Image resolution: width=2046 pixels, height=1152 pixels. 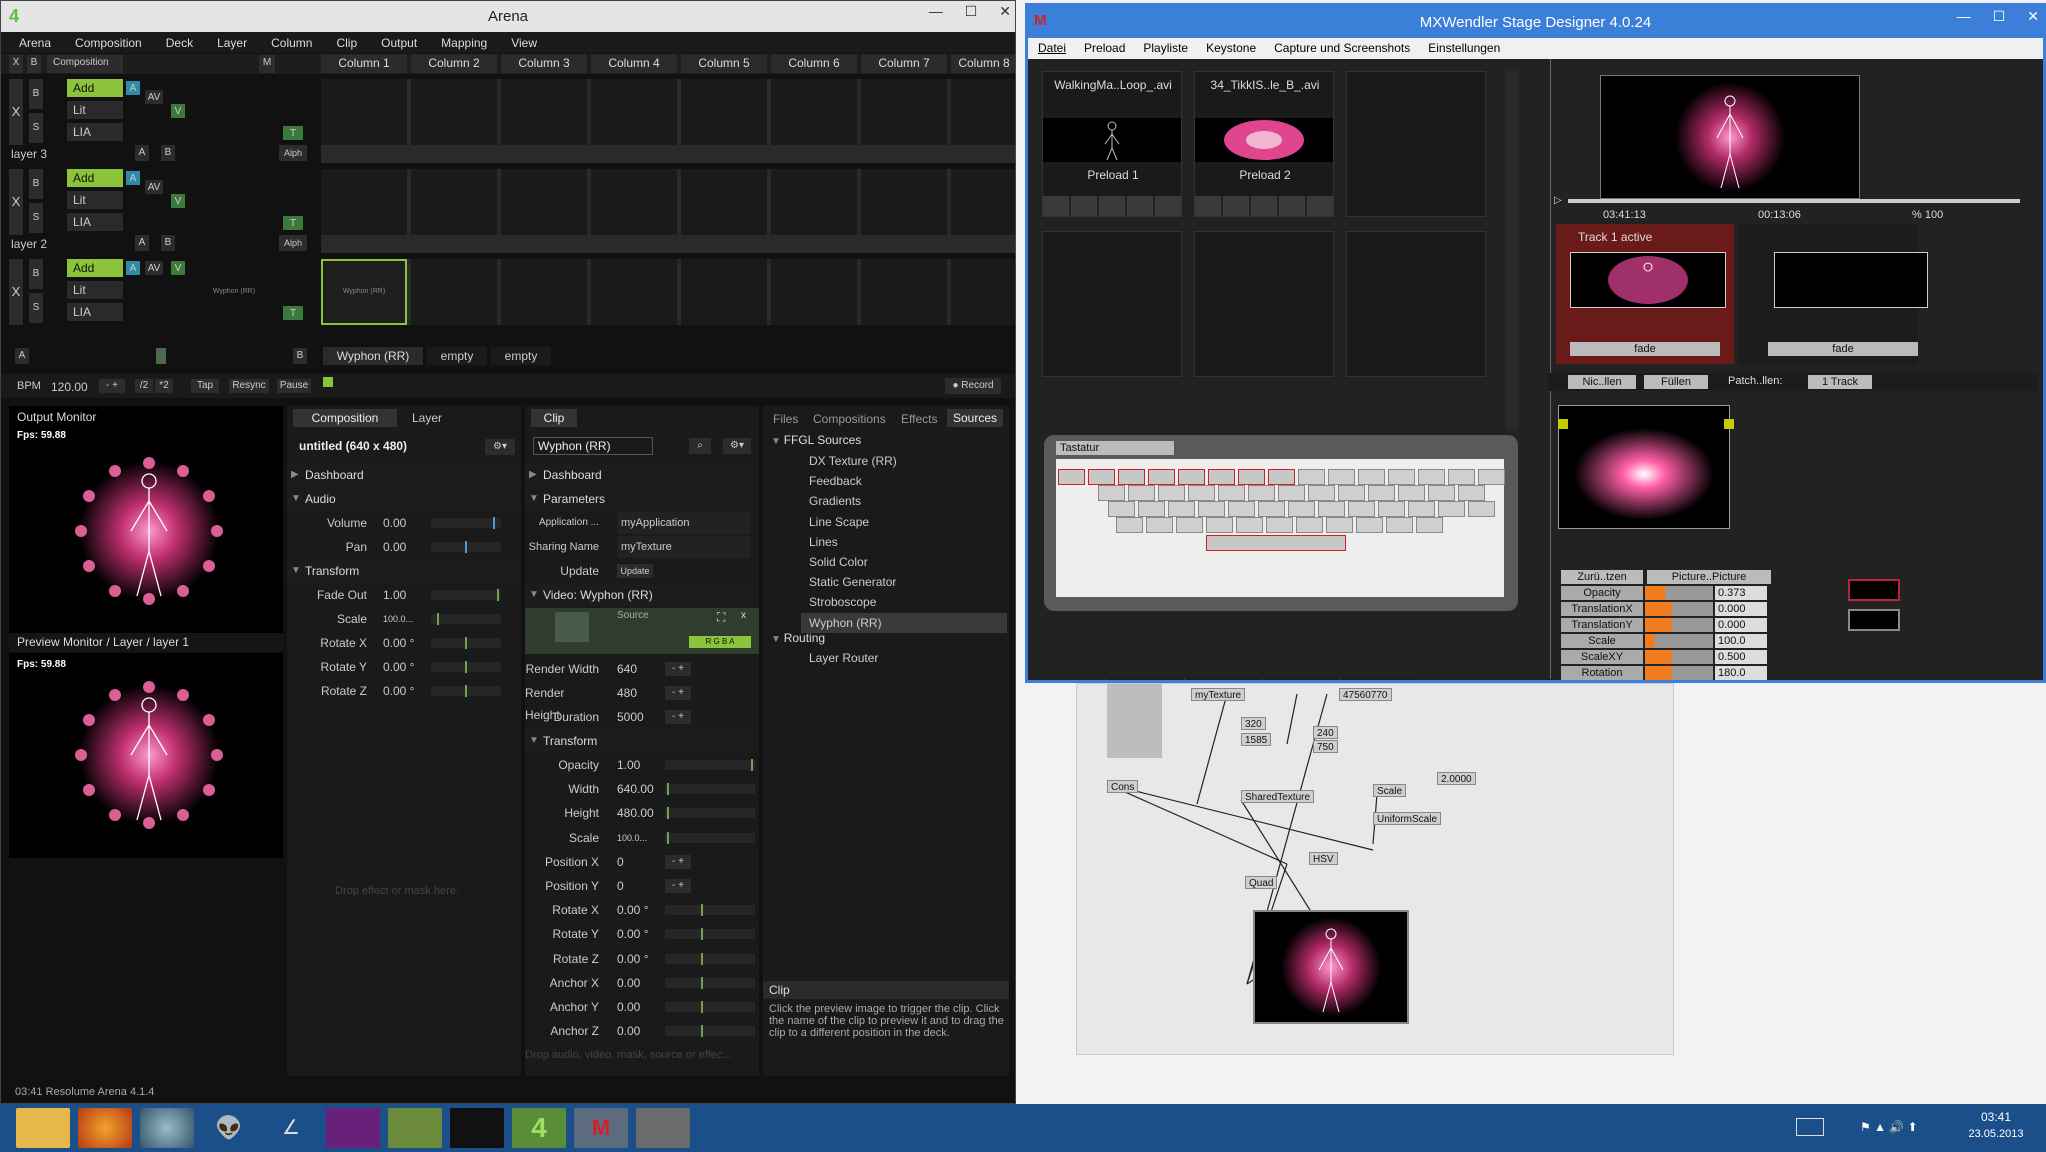 I want to click on mx-param-value-0: 0.373, so click(x=1741, y=593).